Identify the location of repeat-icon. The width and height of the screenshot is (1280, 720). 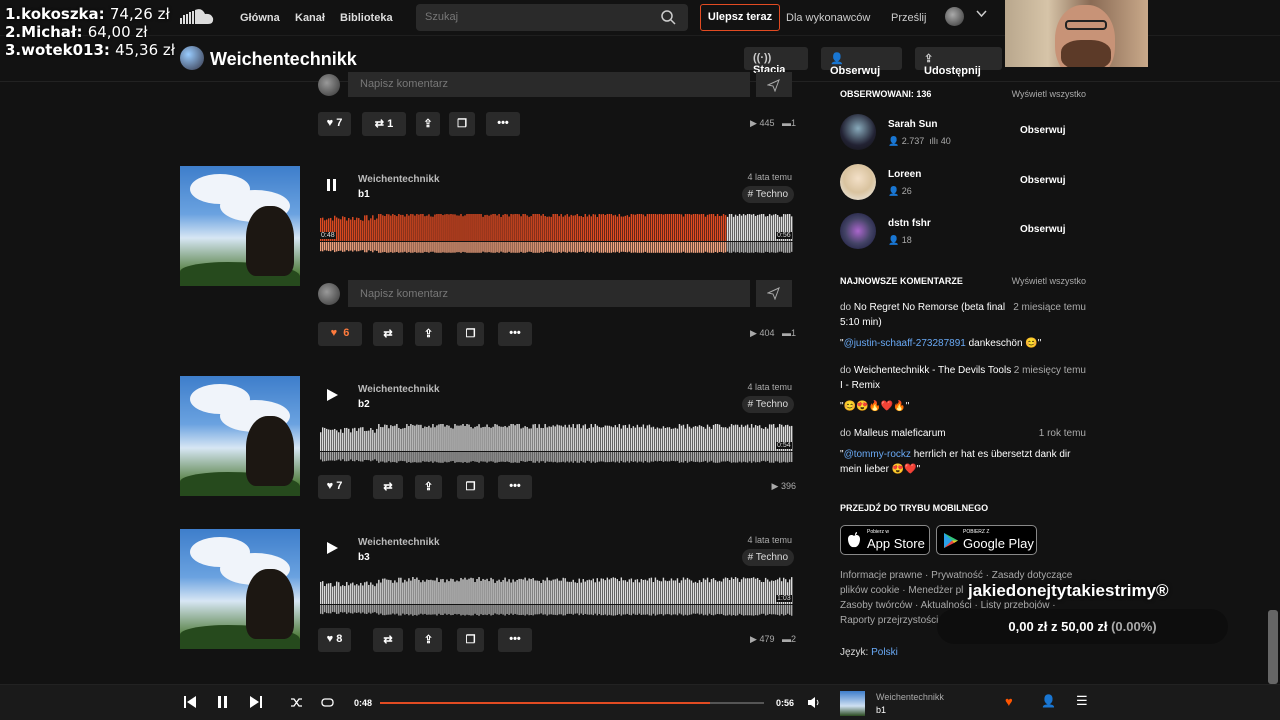
(327, 702).